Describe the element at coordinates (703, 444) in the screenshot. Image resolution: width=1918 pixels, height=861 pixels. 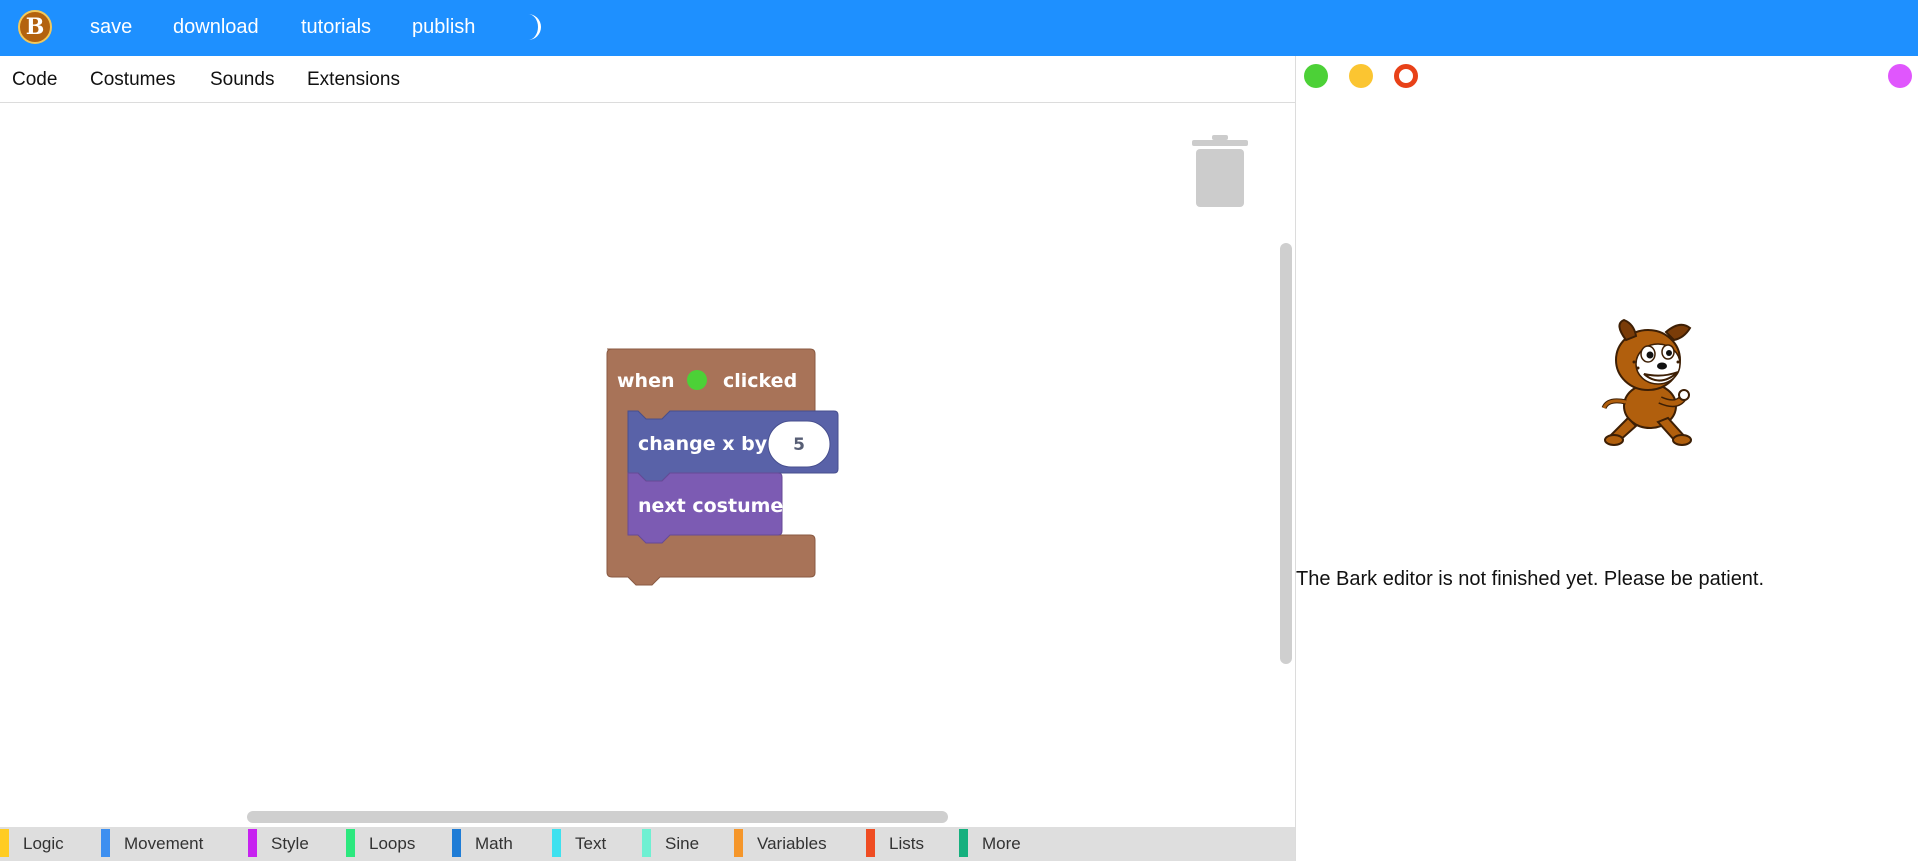
I see `change-x-by-label: change x by` at that location.